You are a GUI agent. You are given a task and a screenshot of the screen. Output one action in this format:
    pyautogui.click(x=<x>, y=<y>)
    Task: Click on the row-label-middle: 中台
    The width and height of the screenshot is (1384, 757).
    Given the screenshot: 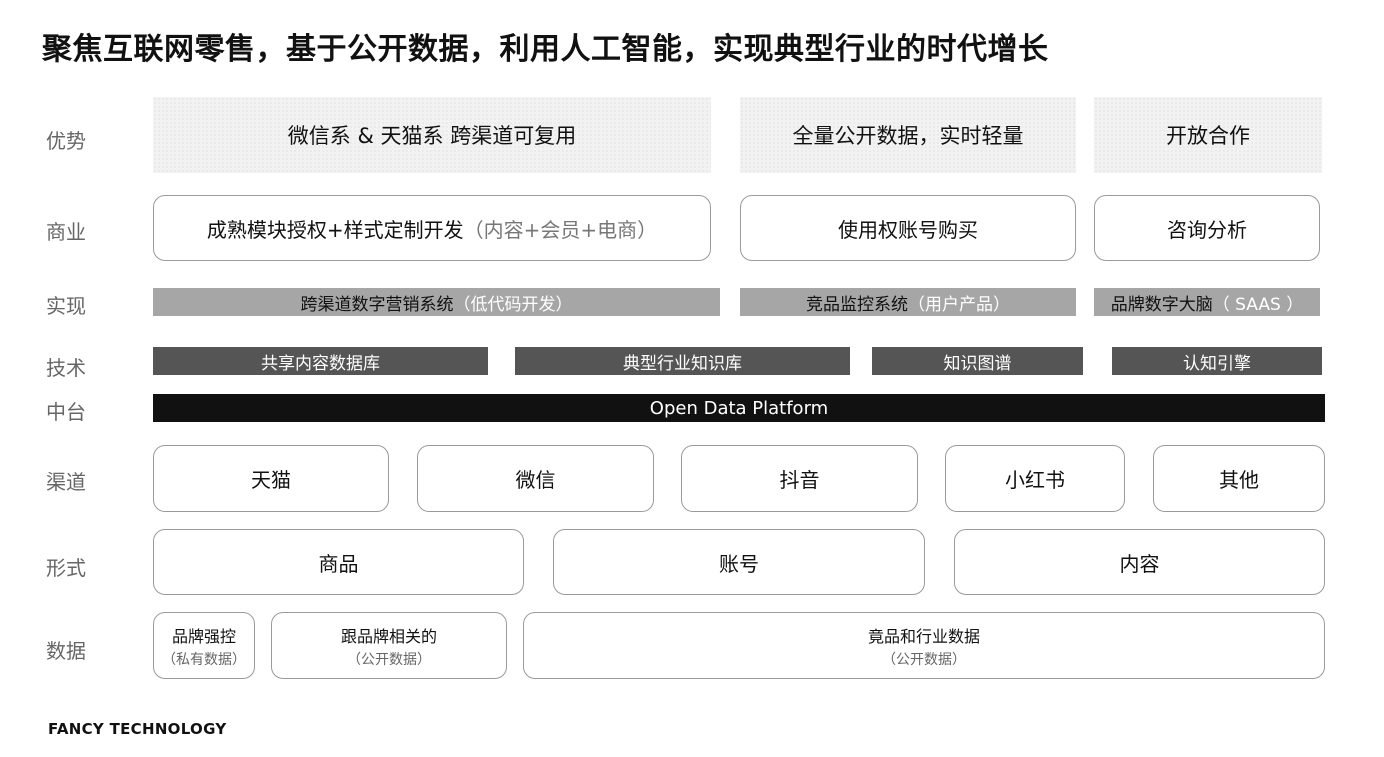 What is the action you would take?
    pyautogui.click(x=66, y=412)
    